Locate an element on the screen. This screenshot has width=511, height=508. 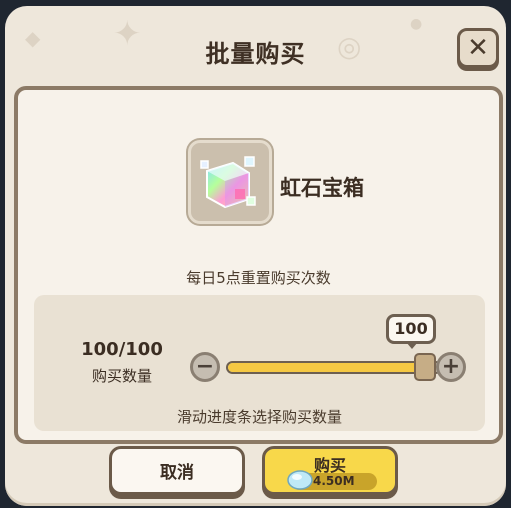
close-icon: ✕ is located at coordinates (478, 48).